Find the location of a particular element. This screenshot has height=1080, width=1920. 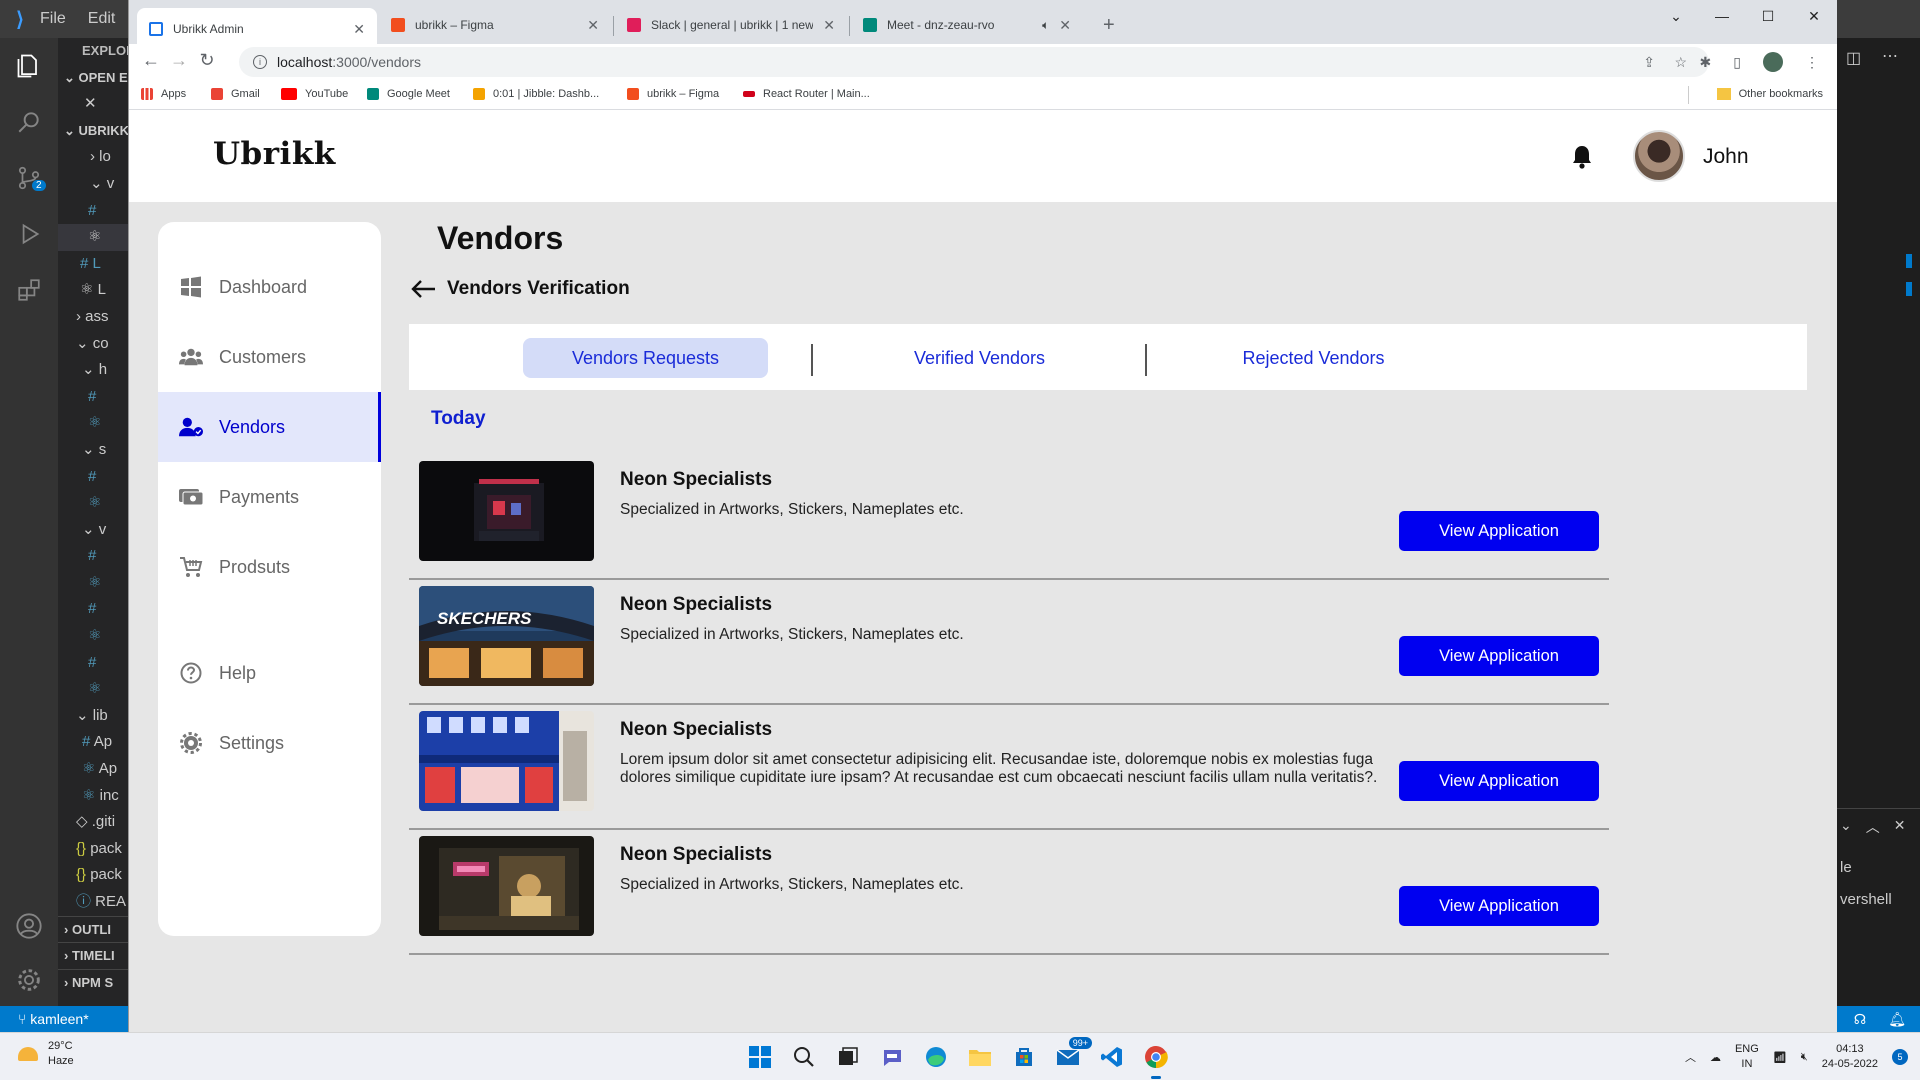

bookmark-star-icon: ☆ is located at coordinates (1680, 62).